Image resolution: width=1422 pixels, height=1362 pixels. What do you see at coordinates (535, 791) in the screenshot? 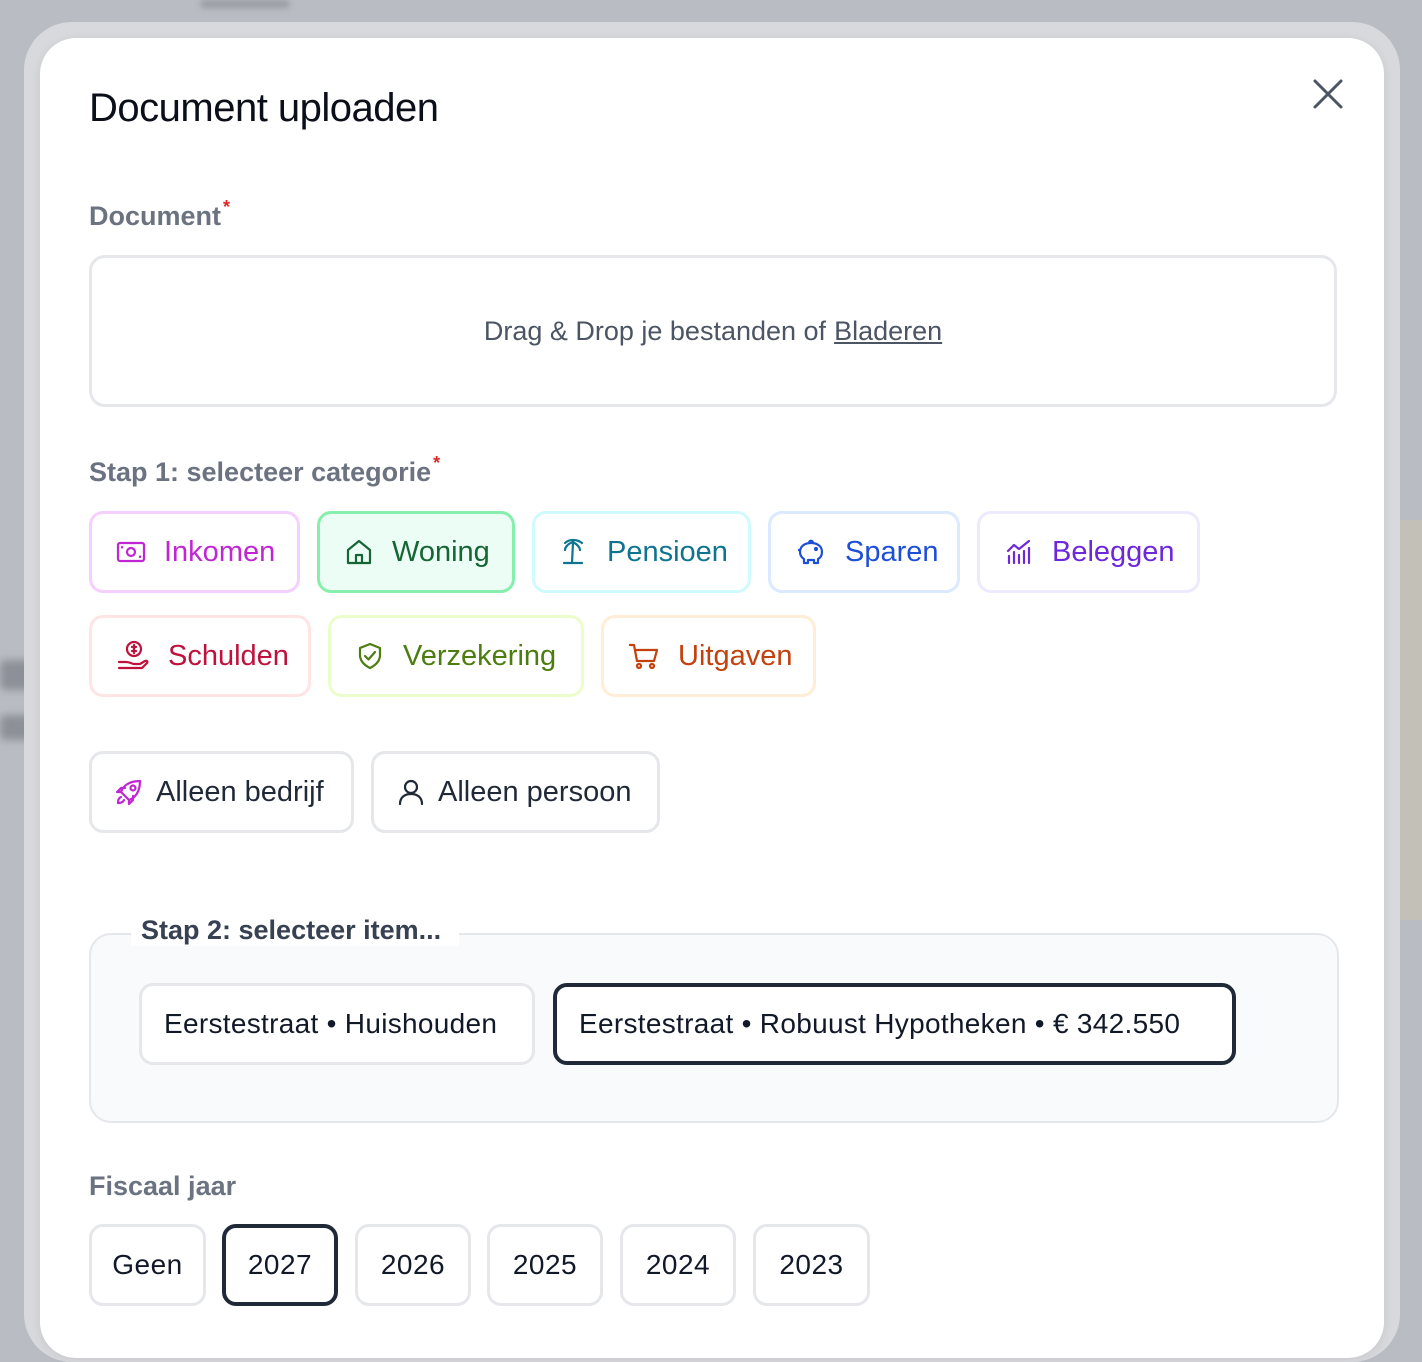
I see `filter-label: Alleen persoon` at bounding box center [535, 791].